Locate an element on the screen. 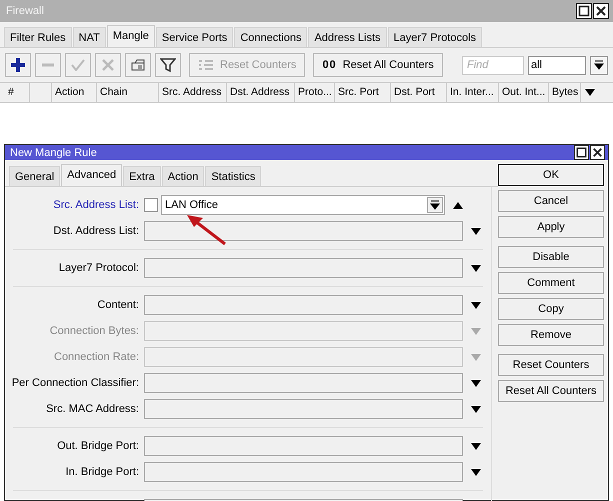  comment-button is located at coordinates (138, 65).